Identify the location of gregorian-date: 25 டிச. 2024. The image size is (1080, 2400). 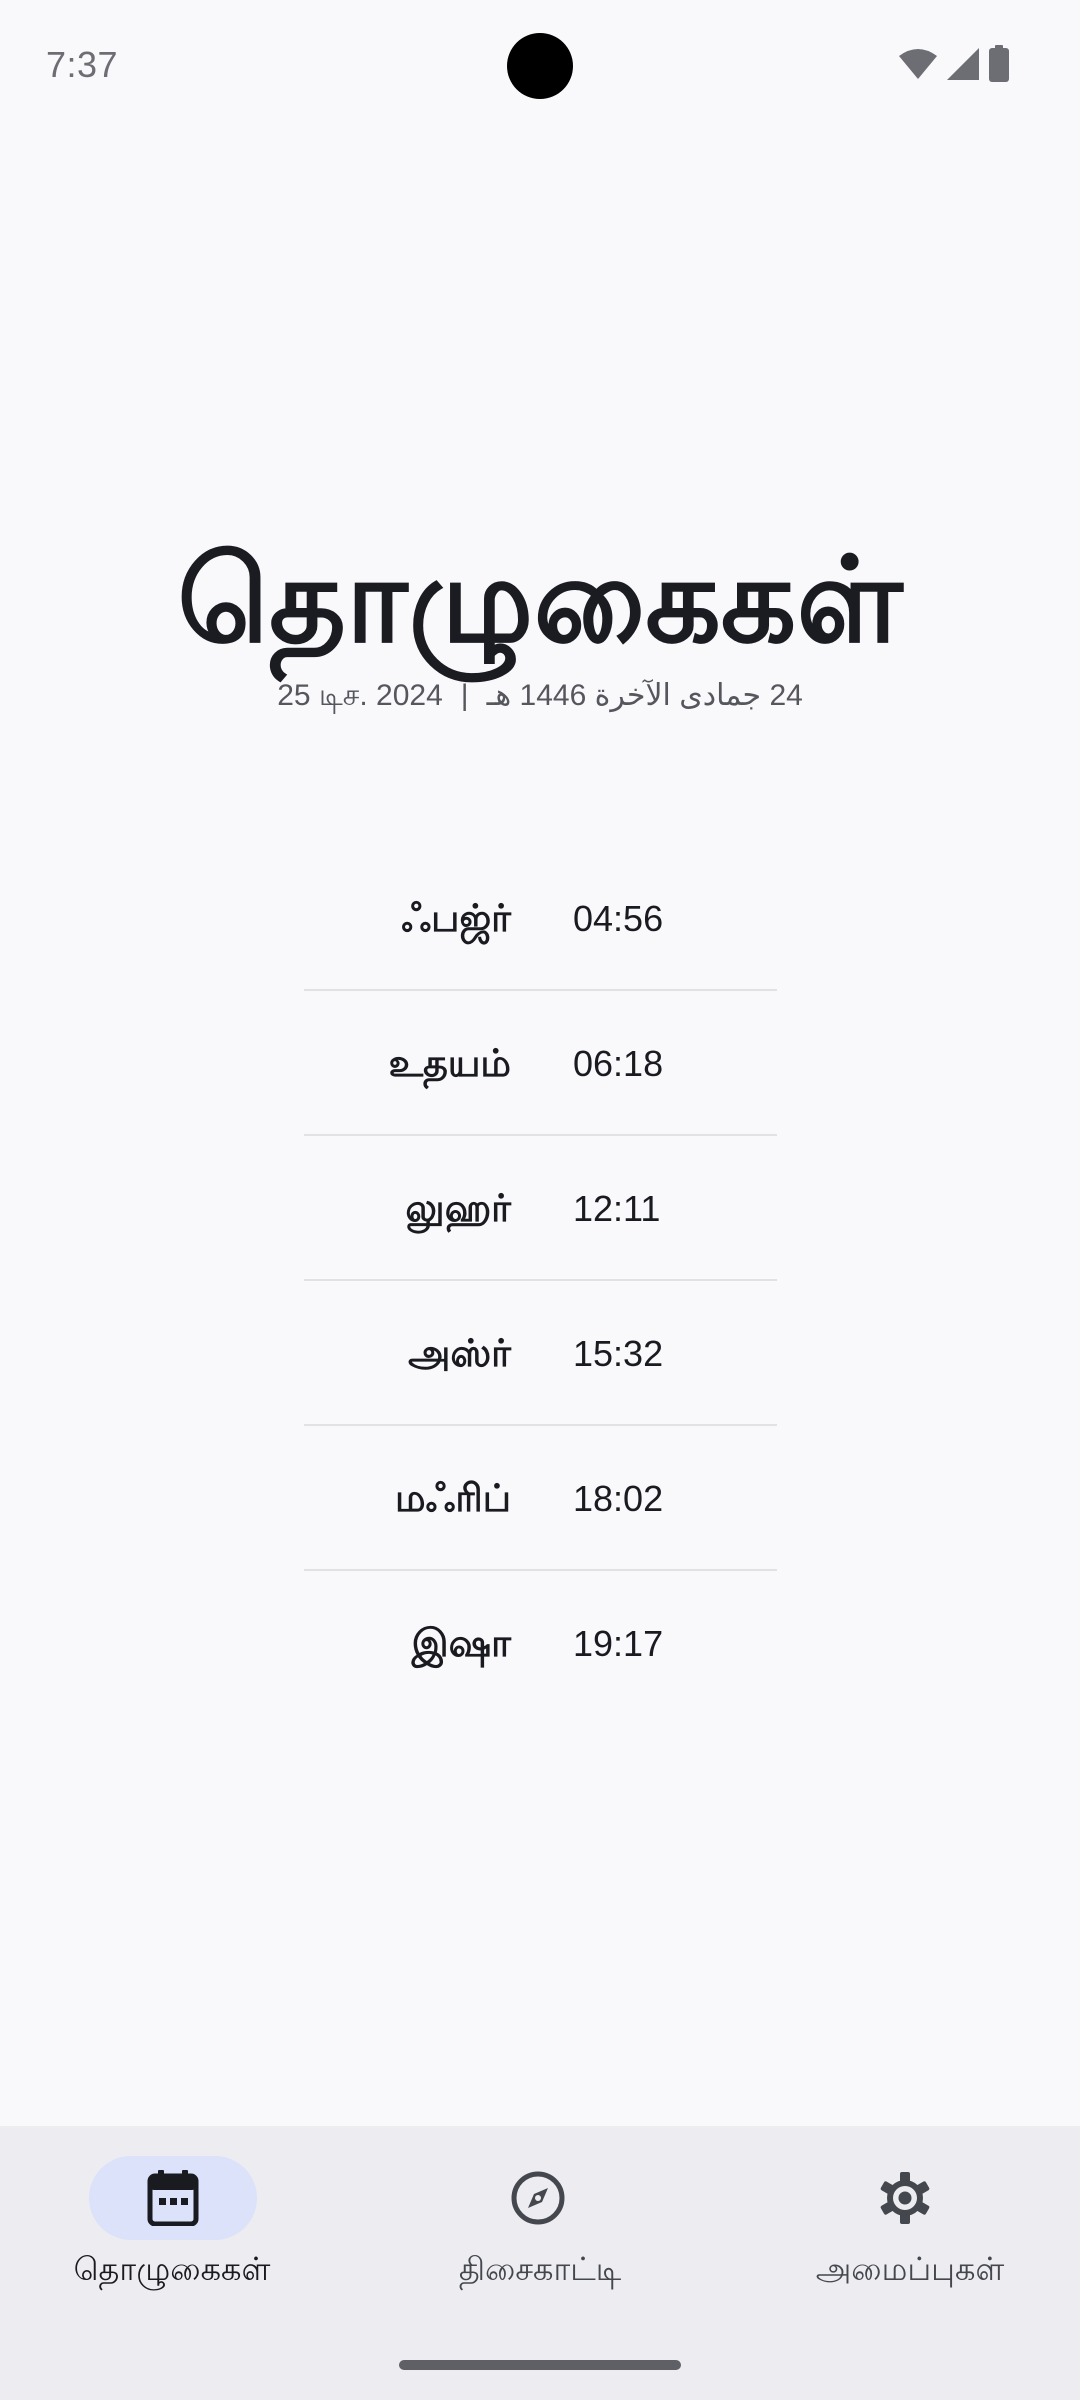
(360, 695).